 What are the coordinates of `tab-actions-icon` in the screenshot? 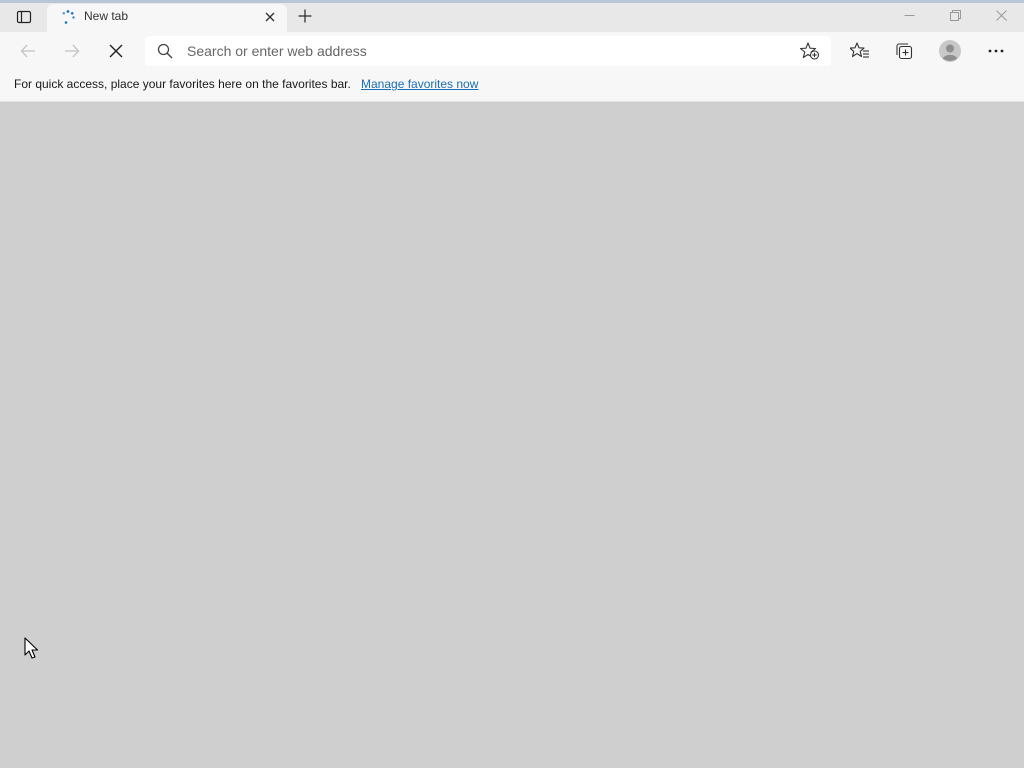 It's located at (24, 17).